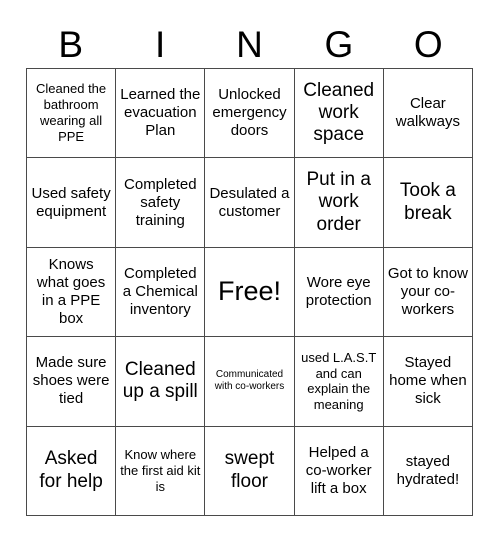  I want to click on bingo-cell-label: Wore eye protection, so click(338, 291).